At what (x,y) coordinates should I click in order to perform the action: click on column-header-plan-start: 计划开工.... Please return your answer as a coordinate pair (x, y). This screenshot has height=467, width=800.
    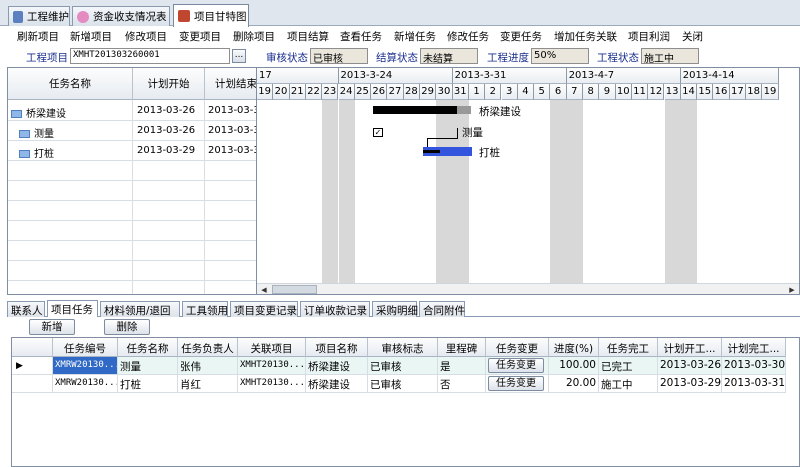
    Looking at the image, I should click on (690, 347).